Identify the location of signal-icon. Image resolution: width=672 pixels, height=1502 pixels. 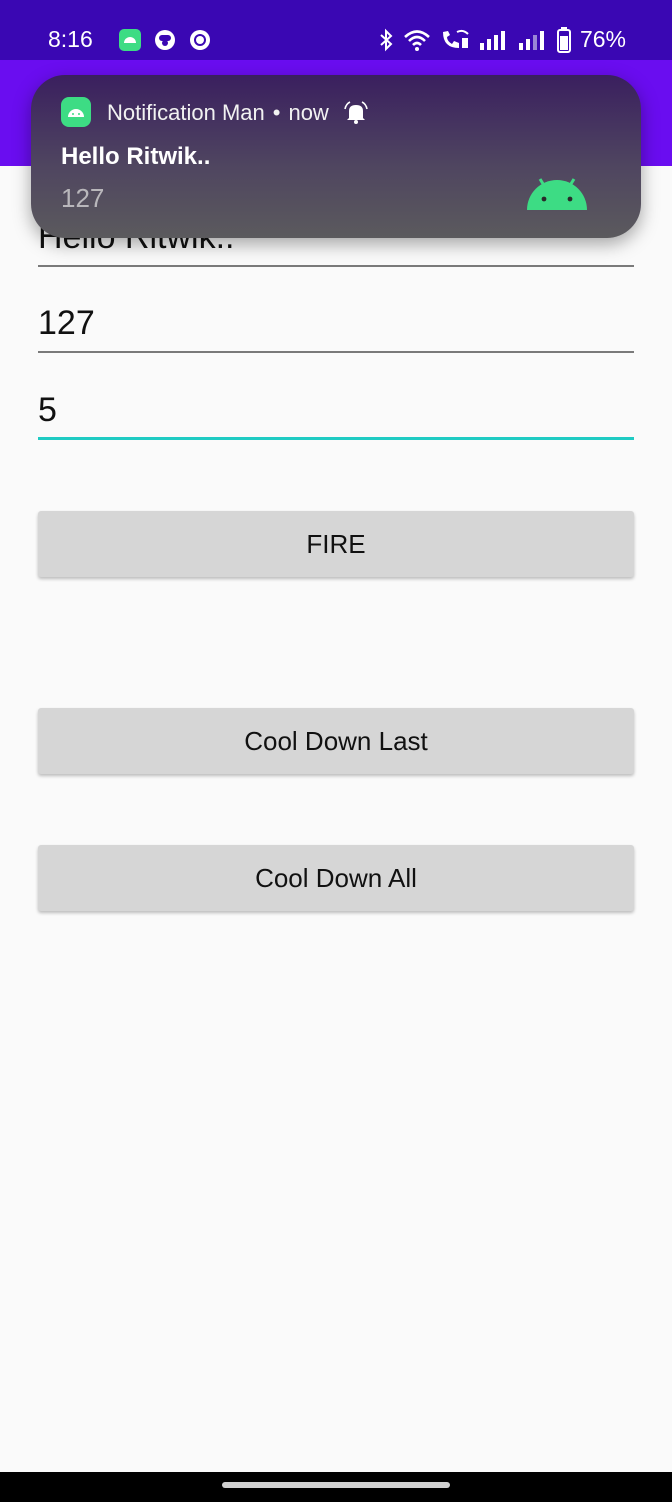
(492, 40).